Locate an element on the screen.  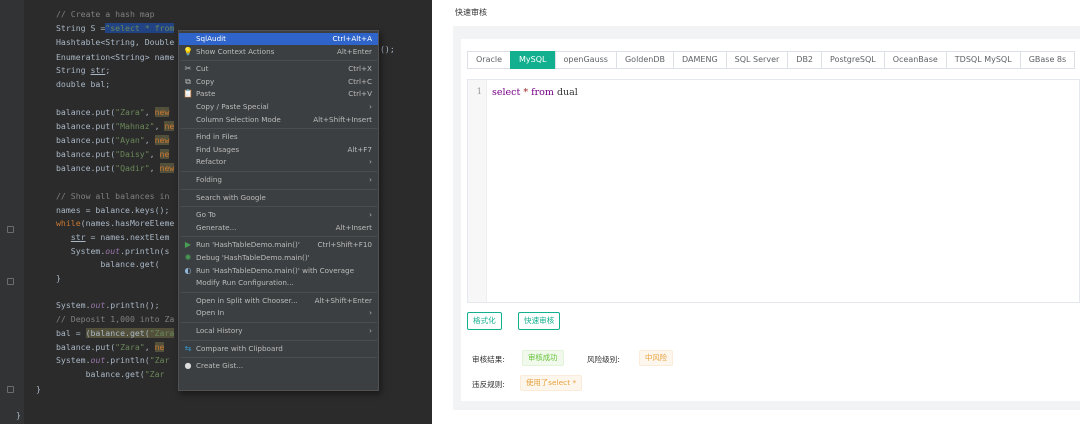
menu-item-copy-paste-special: Copy / Paste Special › is located at coordinates (278, 107).